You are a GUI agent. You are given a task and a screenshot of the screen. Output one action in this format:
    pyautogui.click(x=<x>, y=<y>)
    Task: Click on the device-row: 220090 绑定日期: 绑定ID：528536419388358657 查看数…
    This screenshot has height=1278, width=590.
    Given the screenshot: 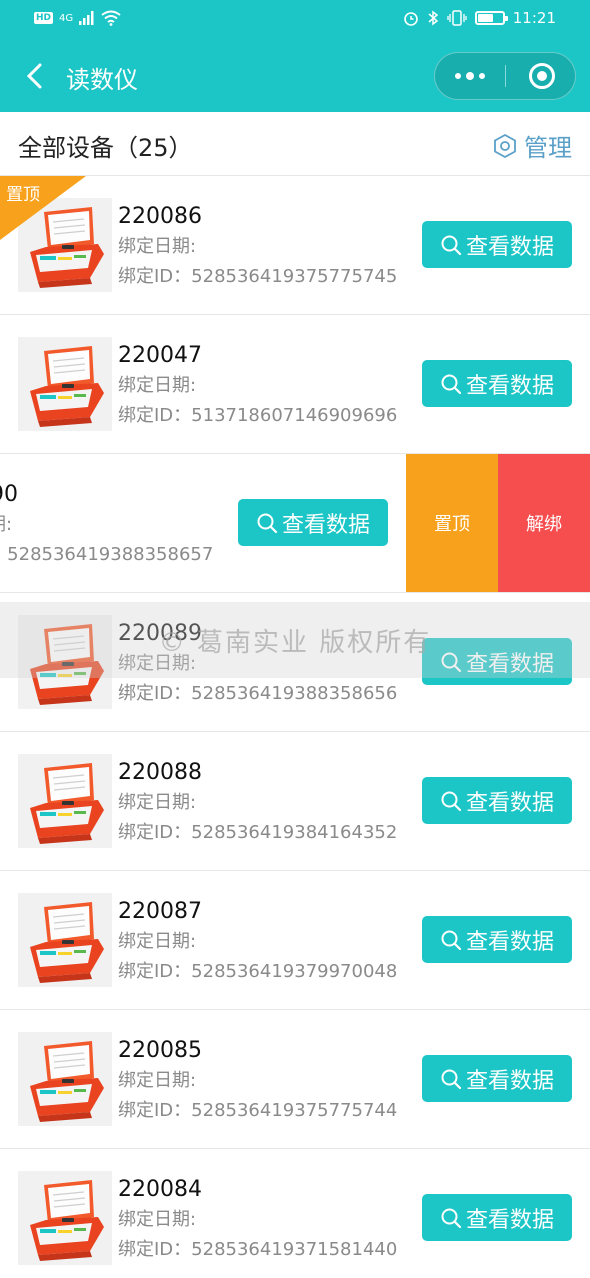 What is the action you would take?
    pyautogui.click(x=295, y=523)
    